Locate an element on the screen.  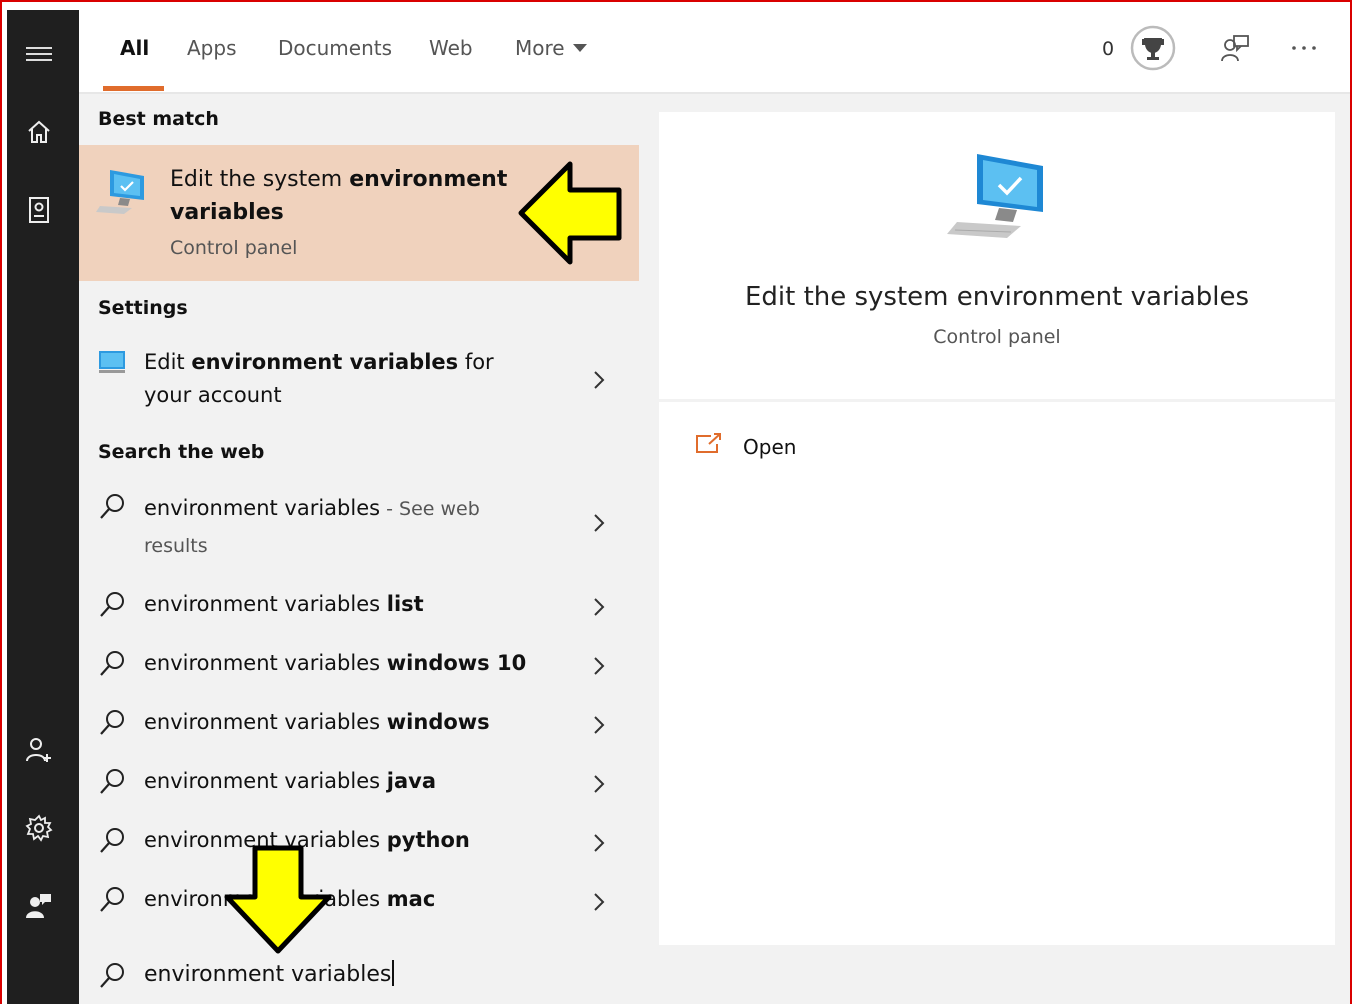
search-input-value: environment variables is located at coordinates (268, 974).